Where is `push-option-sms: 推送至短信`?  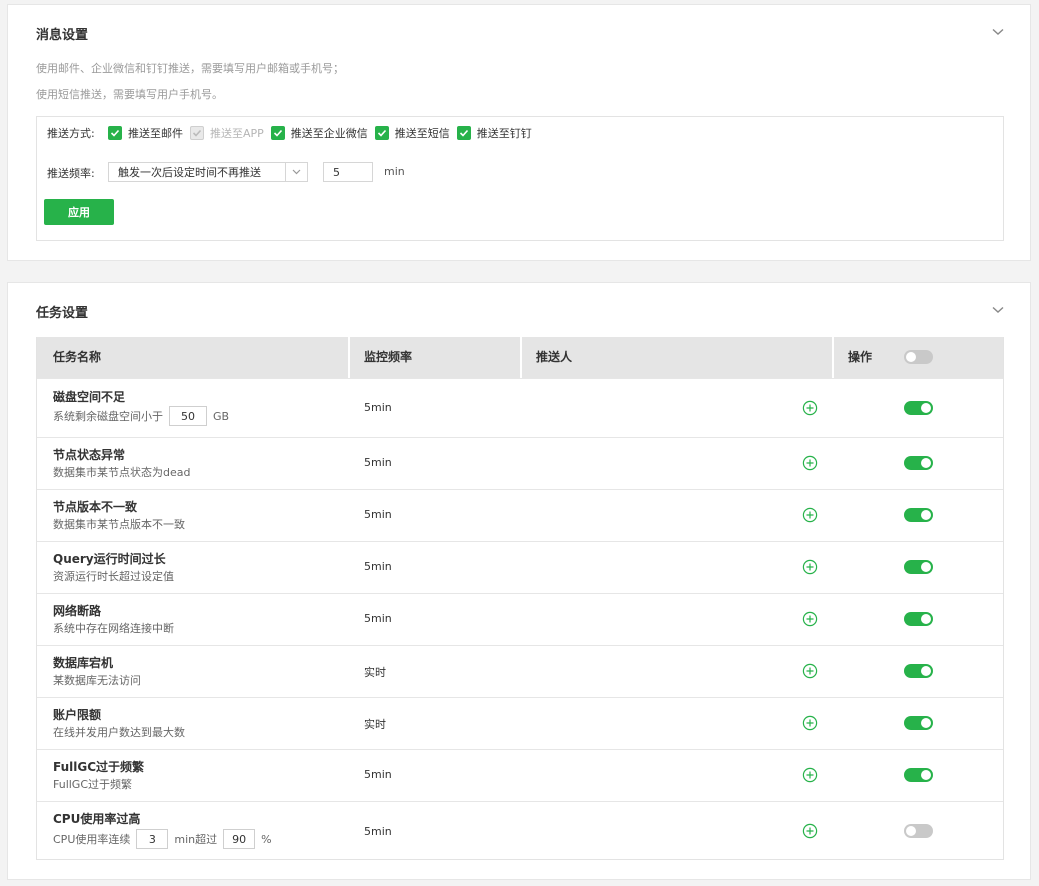
push-option-sms: 推送至短信 is located at coordinates (412, 133).